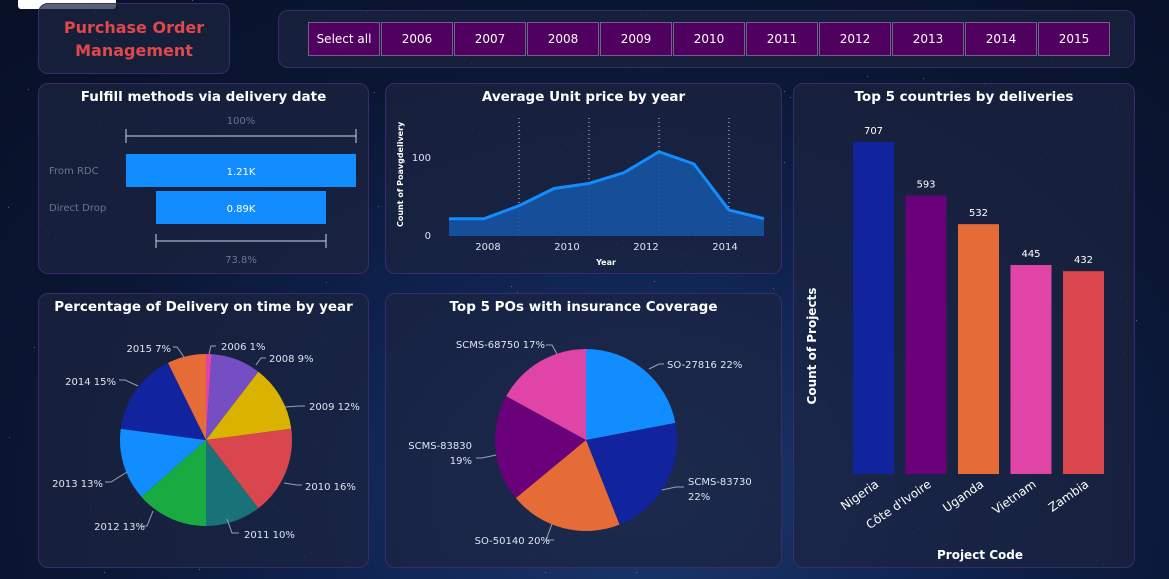  What do you see at coordinates (812, 346) in the screenshot?
I see `bar-y-axis-title: Count of Projects` at bounding box center [812, 346].